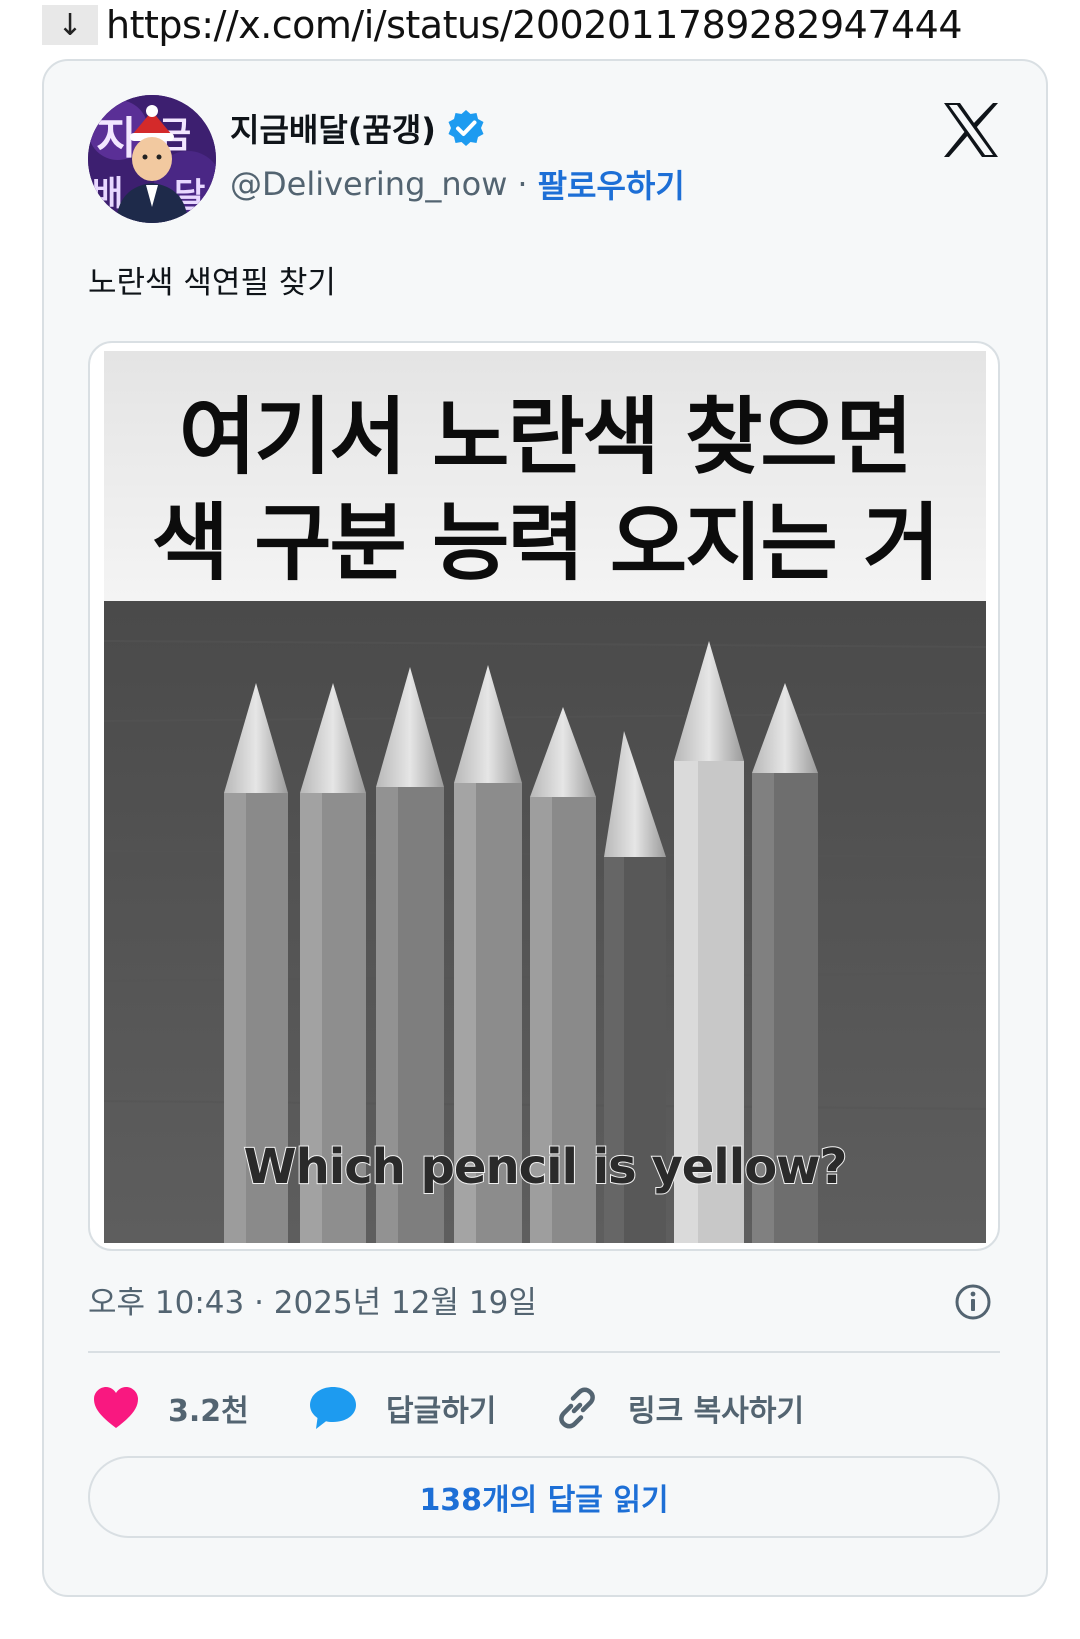  Describe the element at coordinates (441, 1411) in the screenshot. I see `reply-label: 답글하기` at that location.